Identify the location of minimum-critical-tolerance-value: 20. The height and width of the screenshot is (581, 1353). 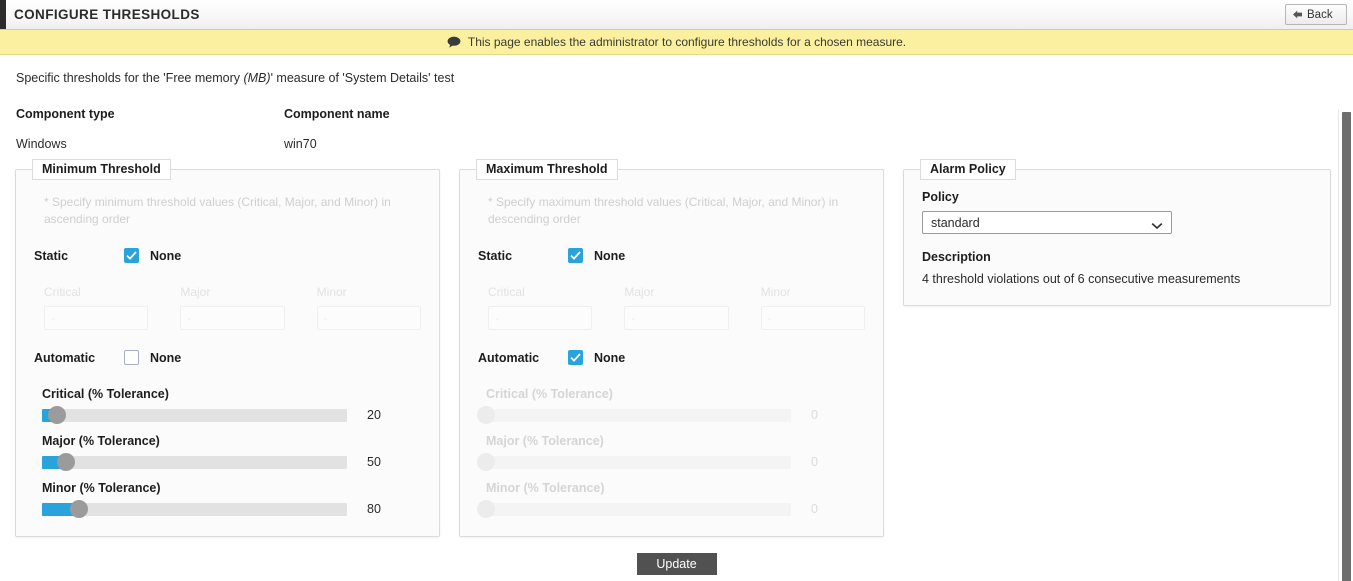
(374, 415).